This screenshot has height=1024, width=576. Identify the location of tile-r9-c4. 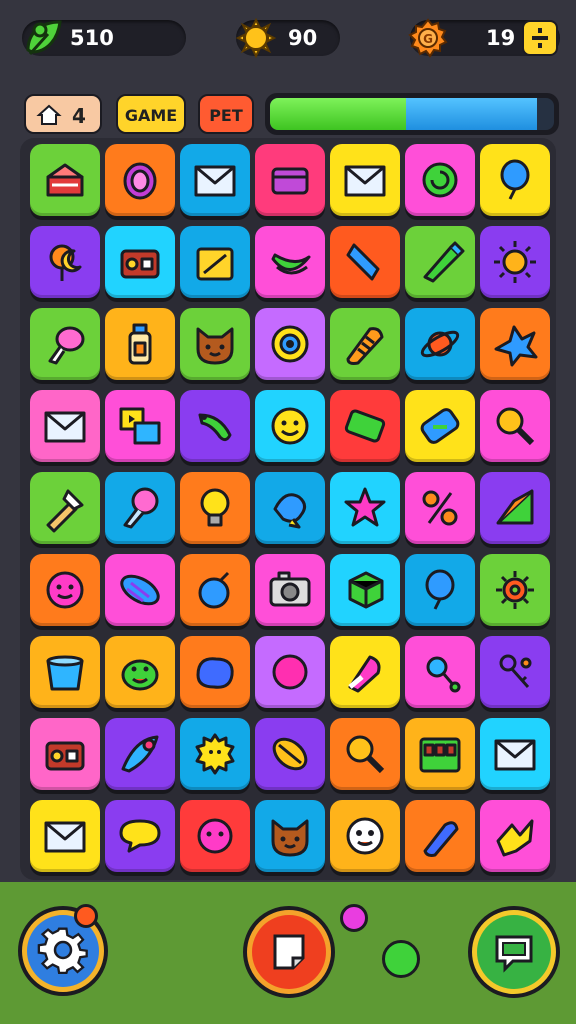
(290, 836).